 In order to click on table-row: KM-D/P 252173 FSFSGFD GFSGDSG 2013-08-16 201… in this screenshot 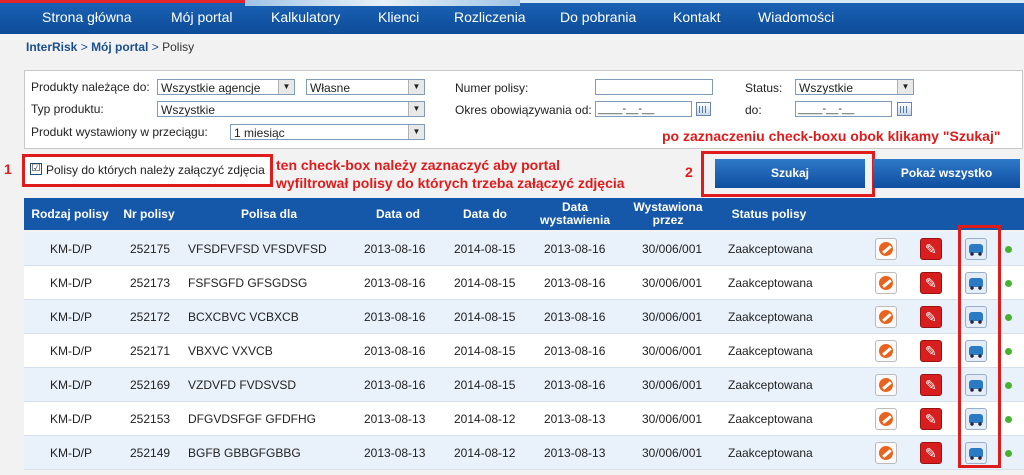, I will do `click(524, 283)`.